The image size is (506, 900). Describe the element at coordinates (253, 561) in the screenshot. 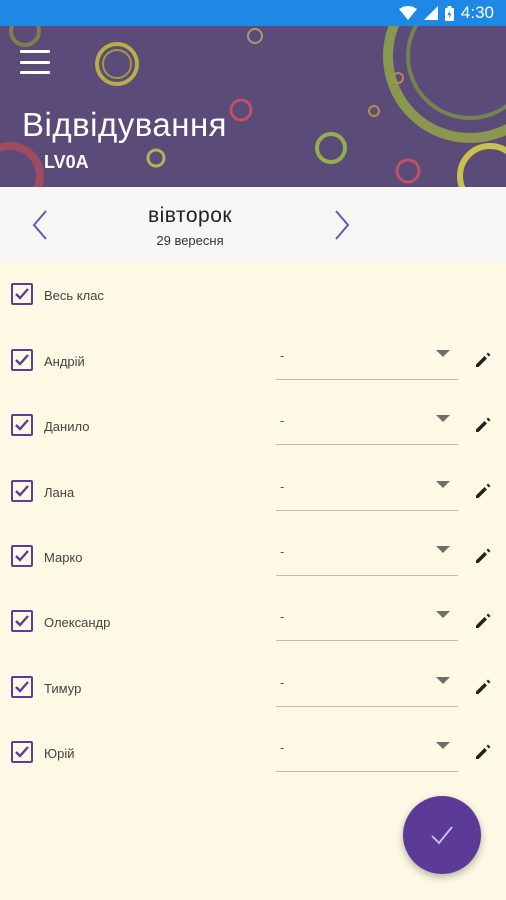

I see `student-row: Марко -` at that location.